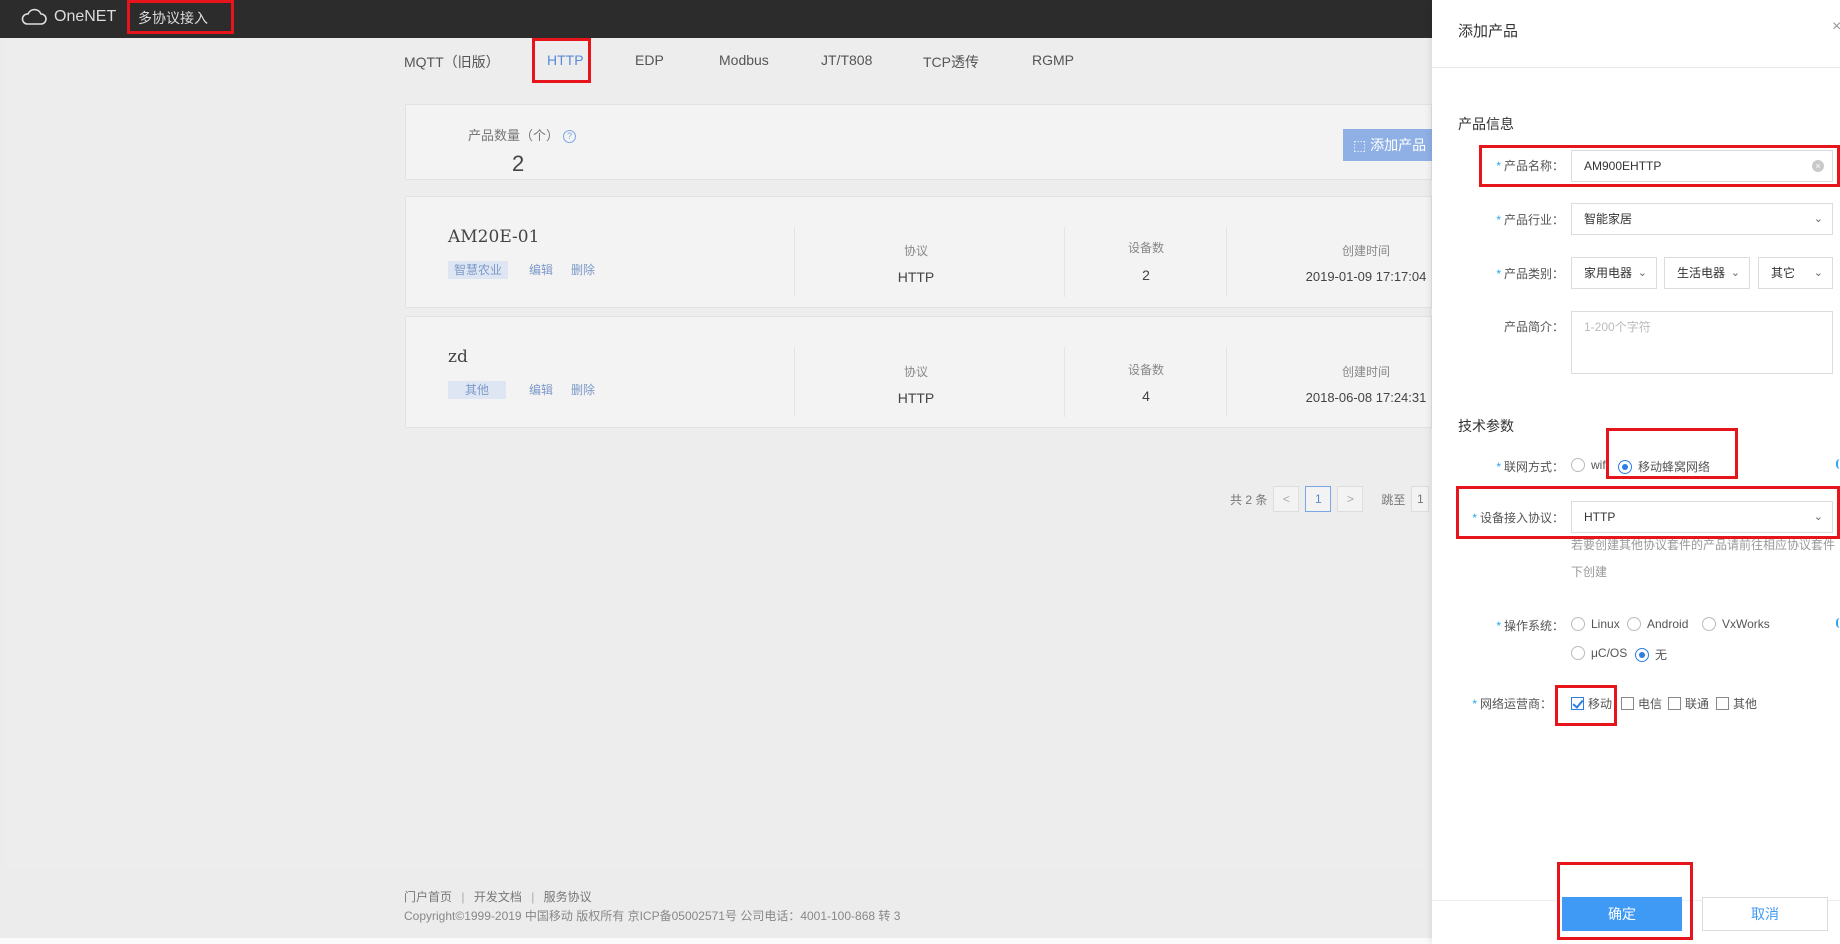 This screenshot has width=1840, height=944. Describe the element at coordinates (1577, 703) in the screenshot. I see `checkbox-checked-icon` at that location.